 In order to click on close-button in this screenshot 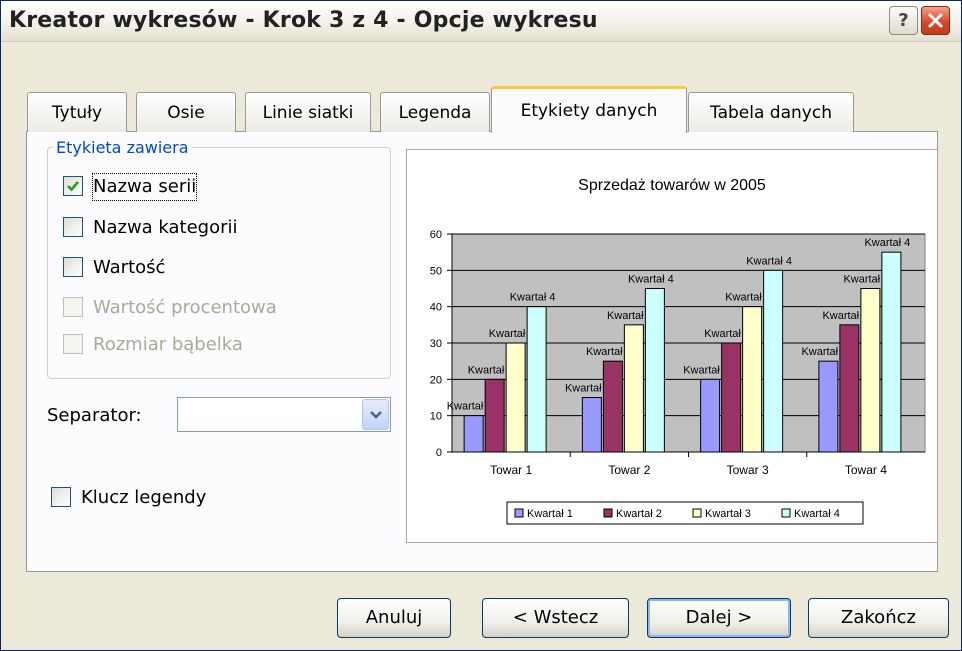, I will do `click(935, 20)`.